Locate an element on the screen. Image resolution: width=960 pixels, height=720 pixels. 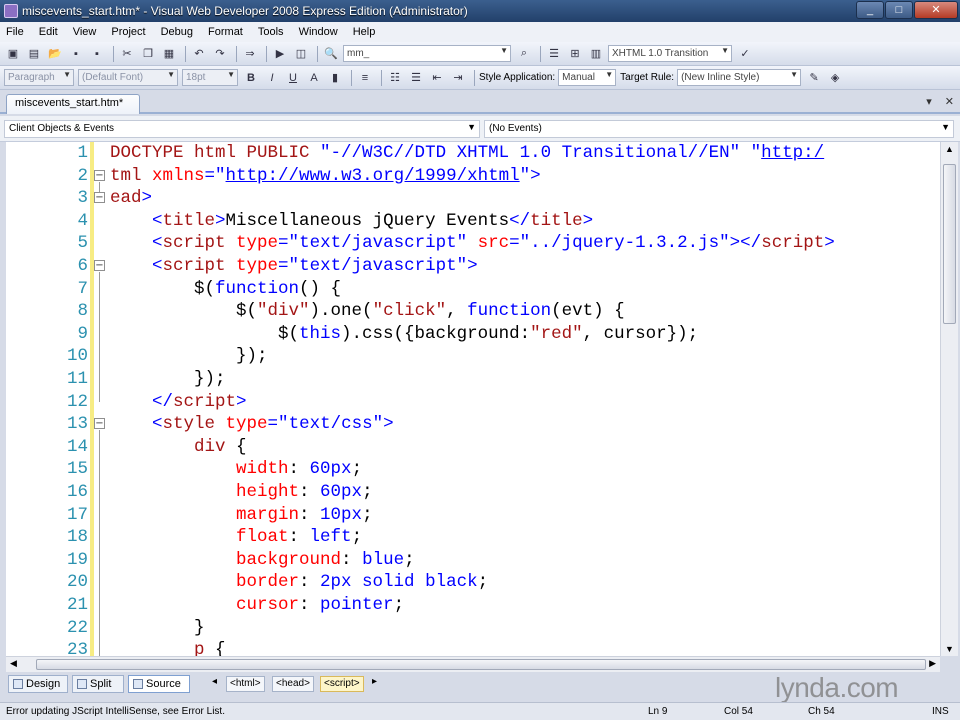
code-line: 14 div { is located at coordinates (475, 447).